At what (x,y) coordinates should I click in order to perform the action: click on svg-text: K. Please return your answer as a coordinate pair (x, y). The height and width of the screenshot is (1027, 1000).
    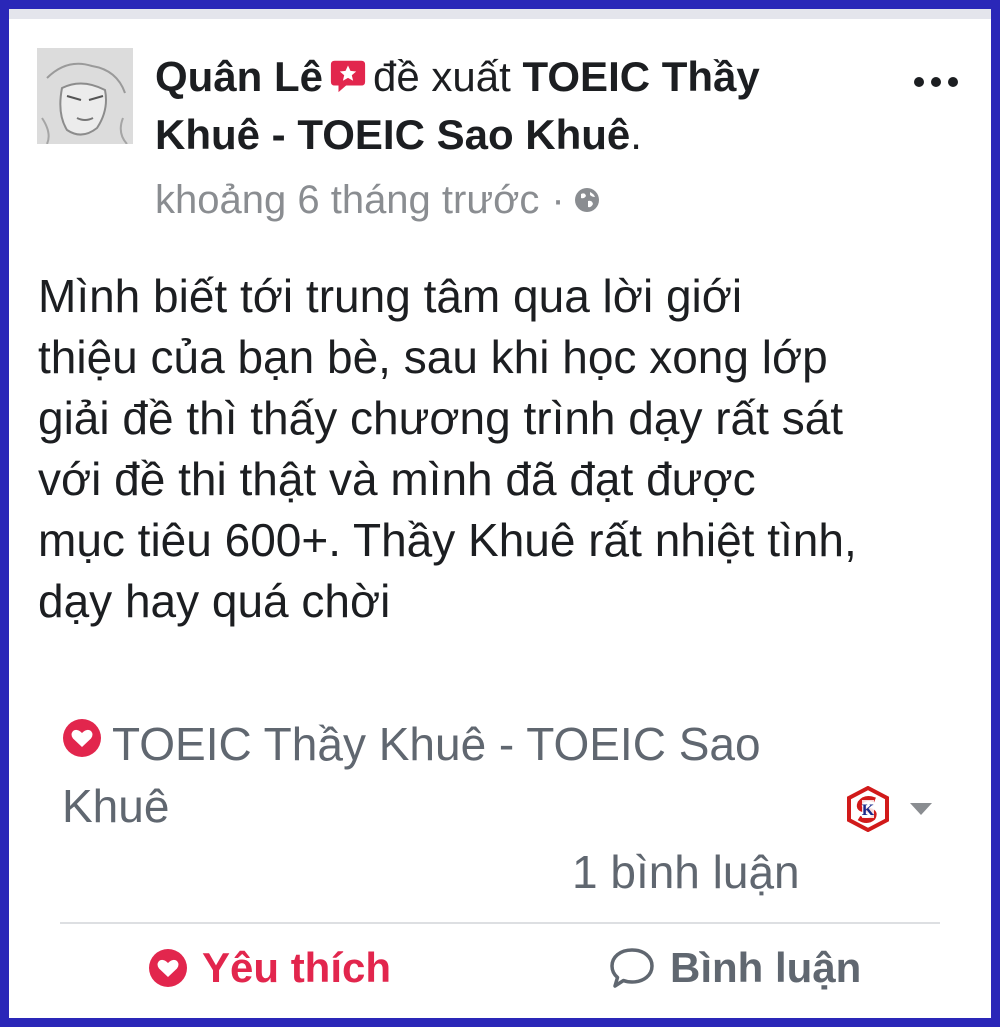
    Looking at the image, I should click on (868, 810).